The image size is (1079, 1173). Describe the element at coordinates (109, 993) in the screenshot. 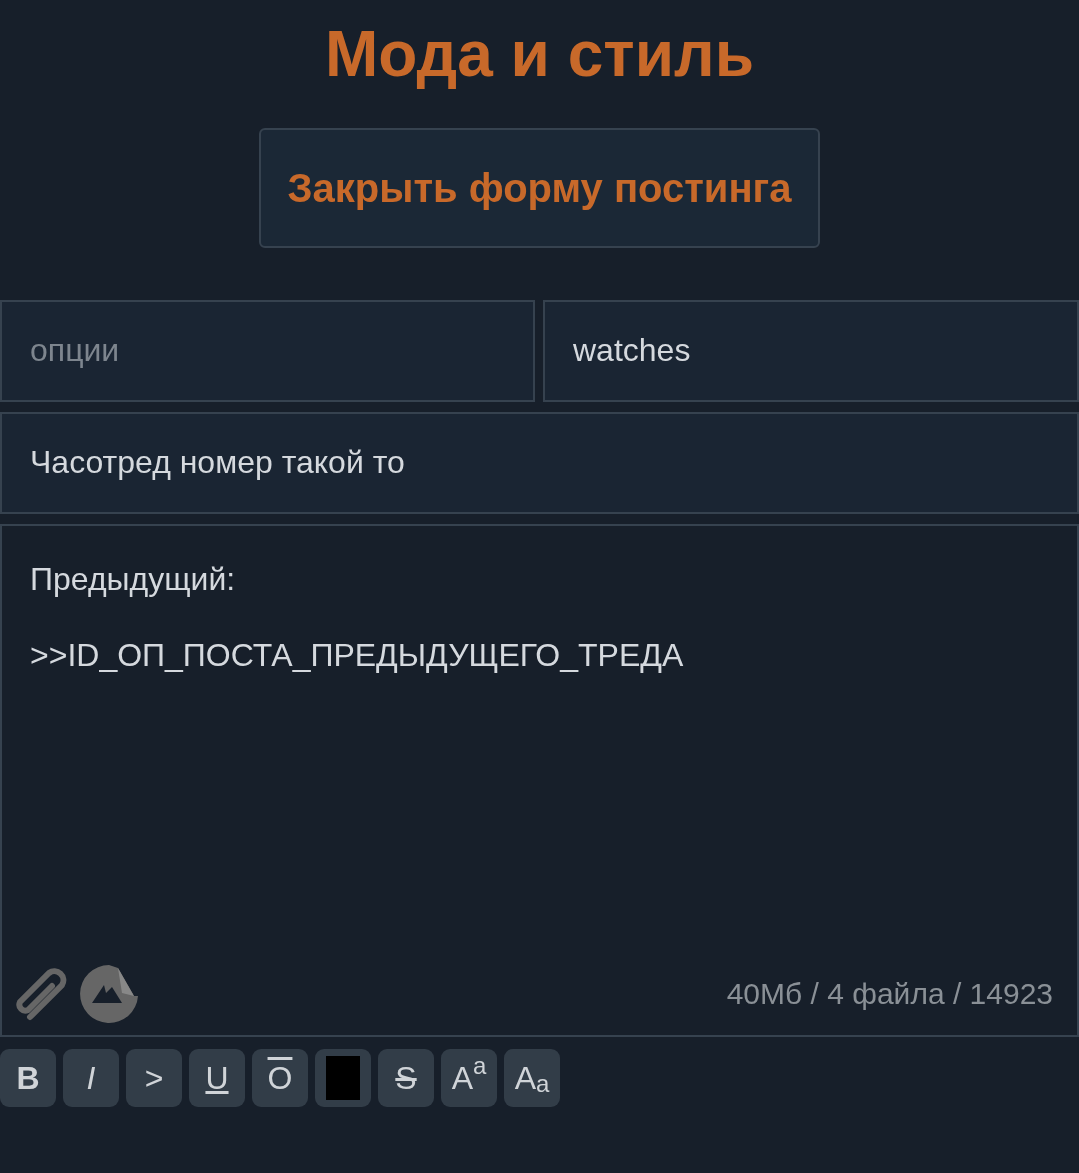

I see `sticker-icon` at that location.